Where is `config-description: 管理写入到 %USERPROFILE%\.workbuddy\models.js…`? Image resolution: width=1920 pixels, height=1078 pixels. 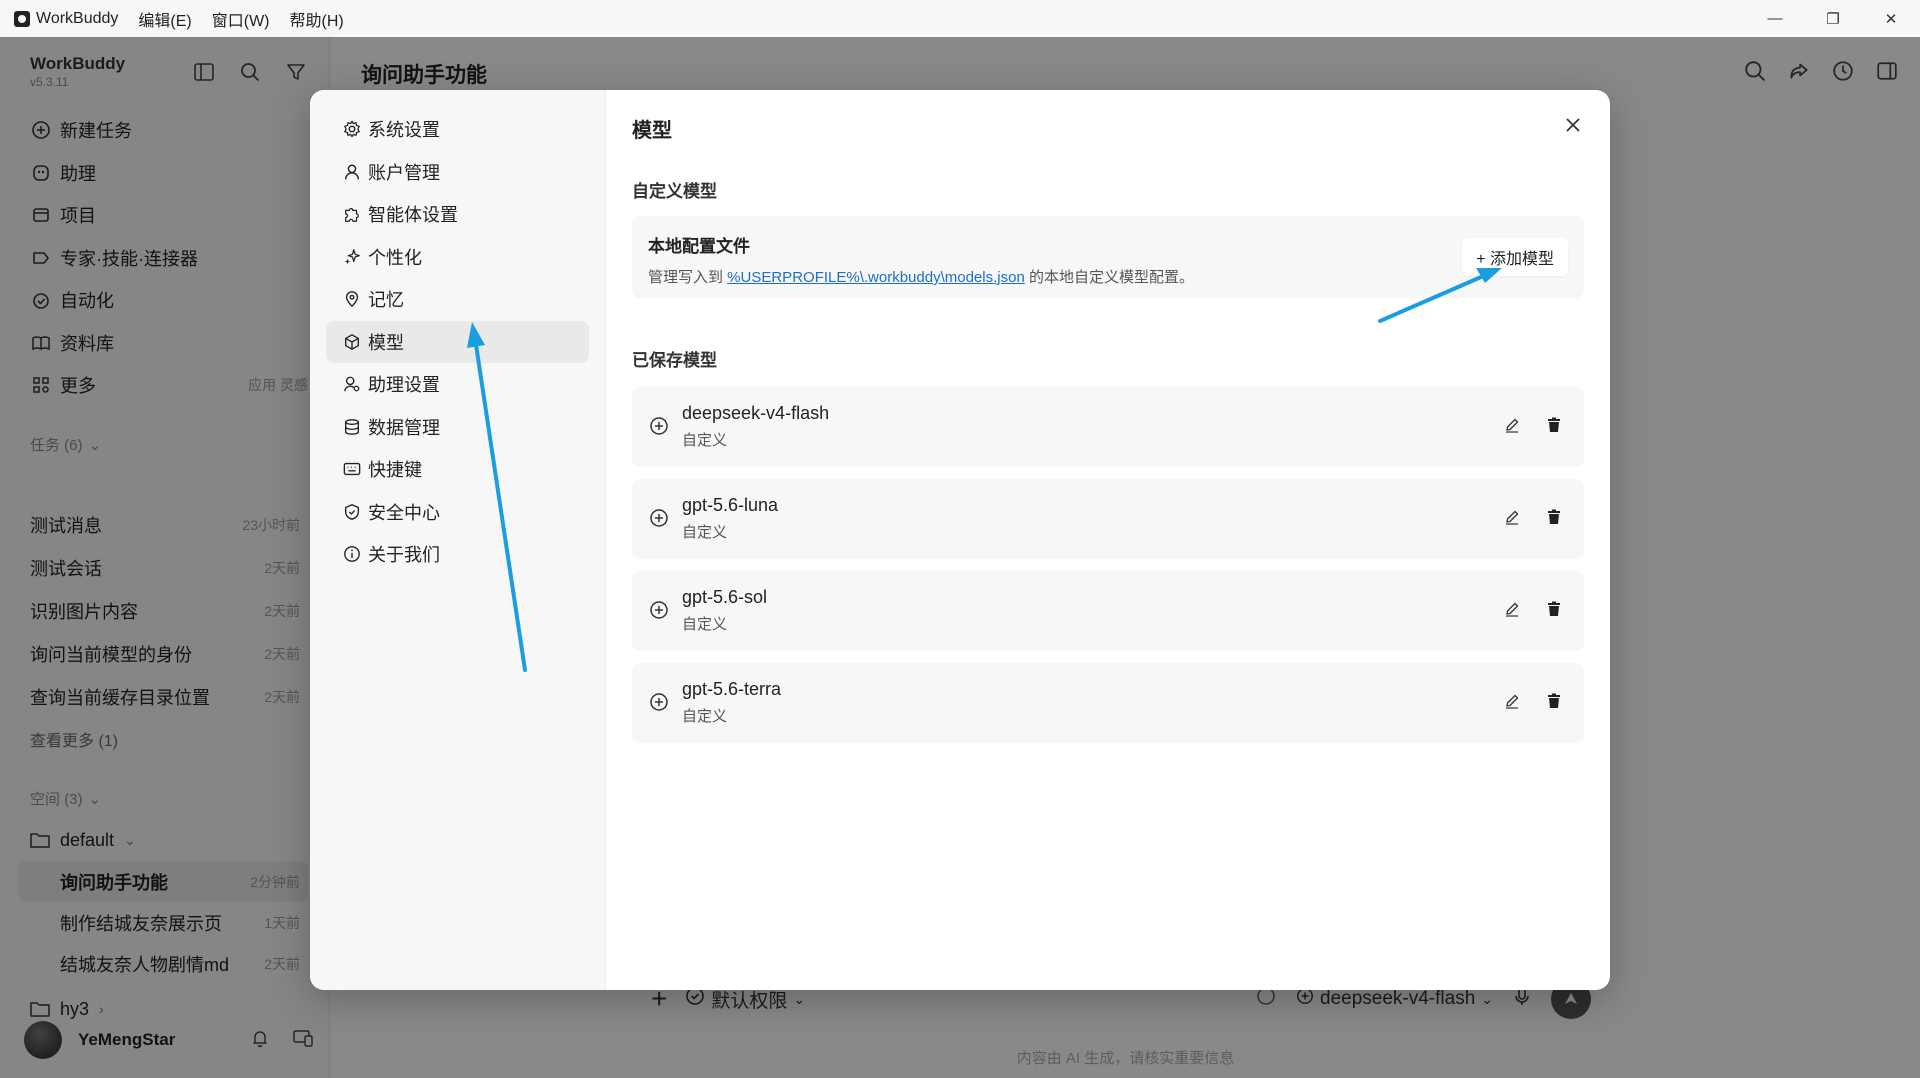
config-description: 管理写入到 %USERPROFILE%\.workbuddy\models.js… is located at coordinates (1108, 276).